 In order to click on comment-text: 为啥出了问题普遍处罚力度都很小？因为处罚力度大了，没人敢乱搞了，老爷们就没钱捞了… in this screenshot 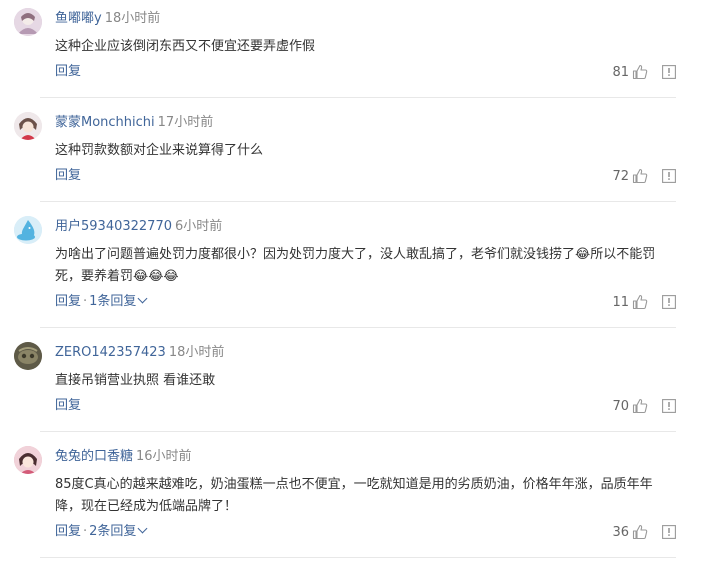, I will do `click(355, 265)`.